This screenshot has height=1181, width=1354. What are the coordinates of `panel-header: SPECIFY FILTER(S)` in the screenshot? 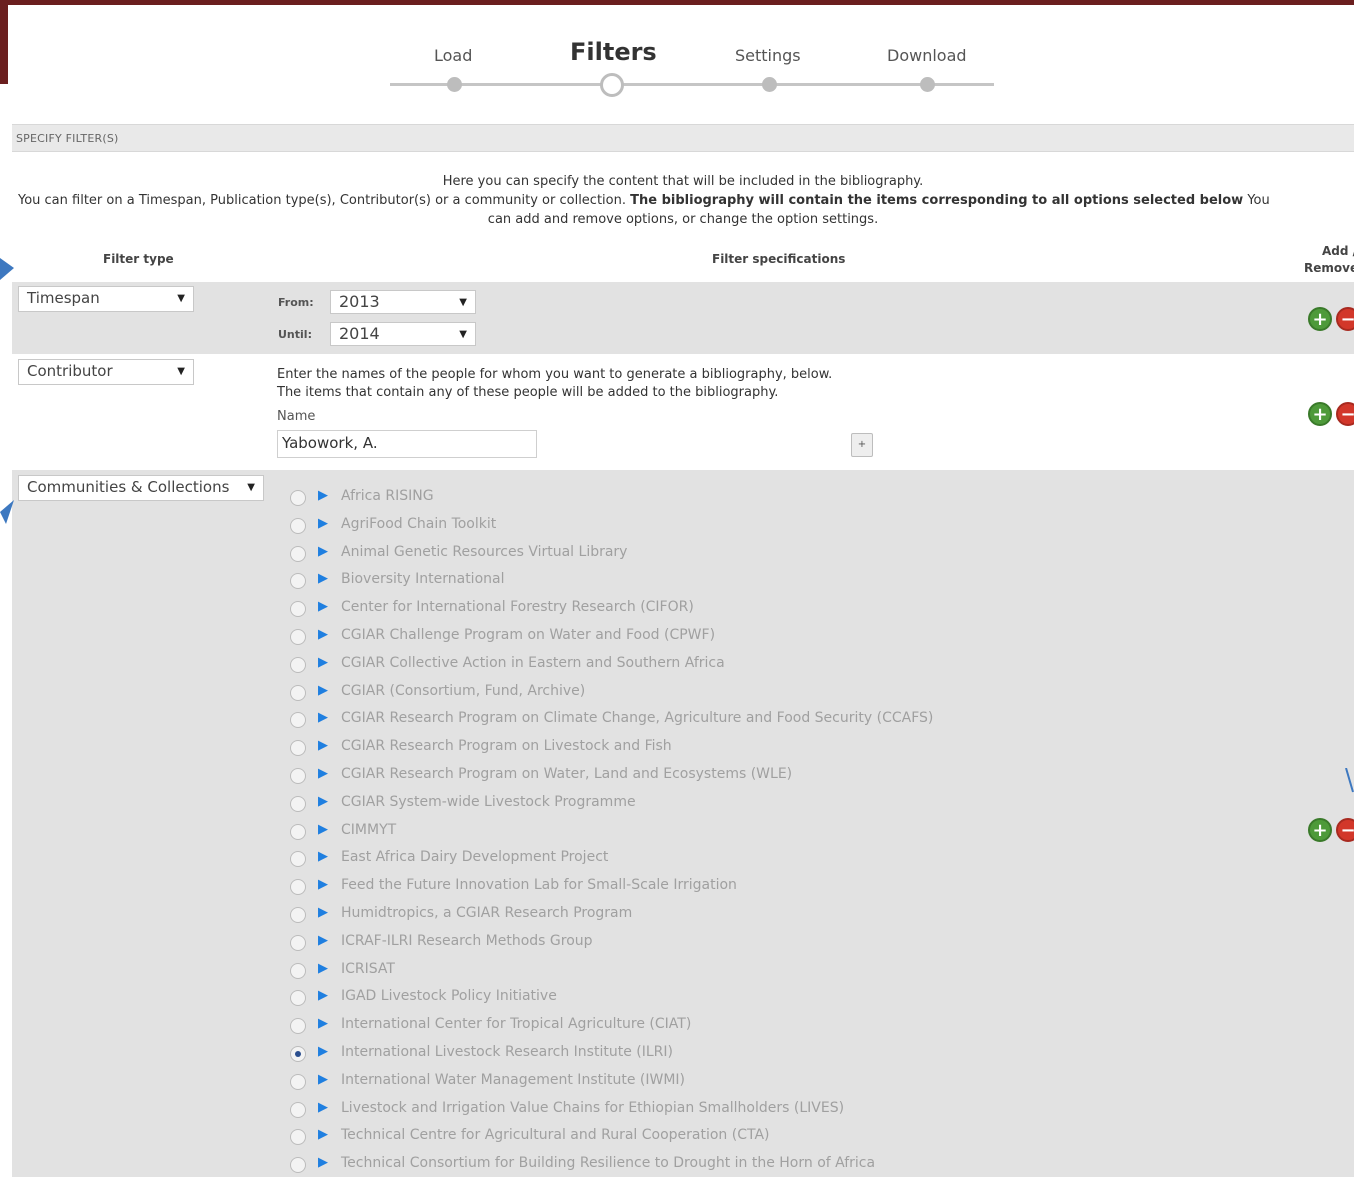 It's located at (683, 138).